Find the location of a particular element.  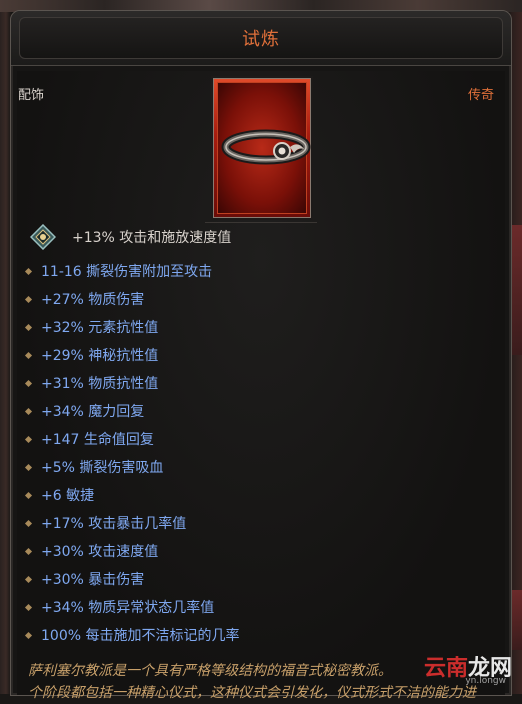

affix-item: +6 敏捷 is located at coordinates (131, 495).